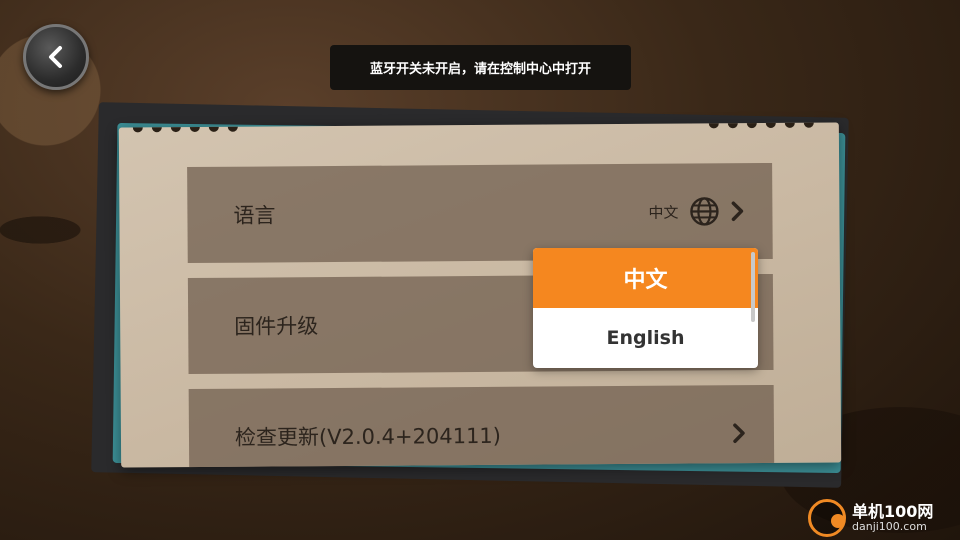 The image size is (960, 540). What do you see at coordinates (704, 211) in the screenshot?
I see `globe-icon` at bounding box center [704, 211].